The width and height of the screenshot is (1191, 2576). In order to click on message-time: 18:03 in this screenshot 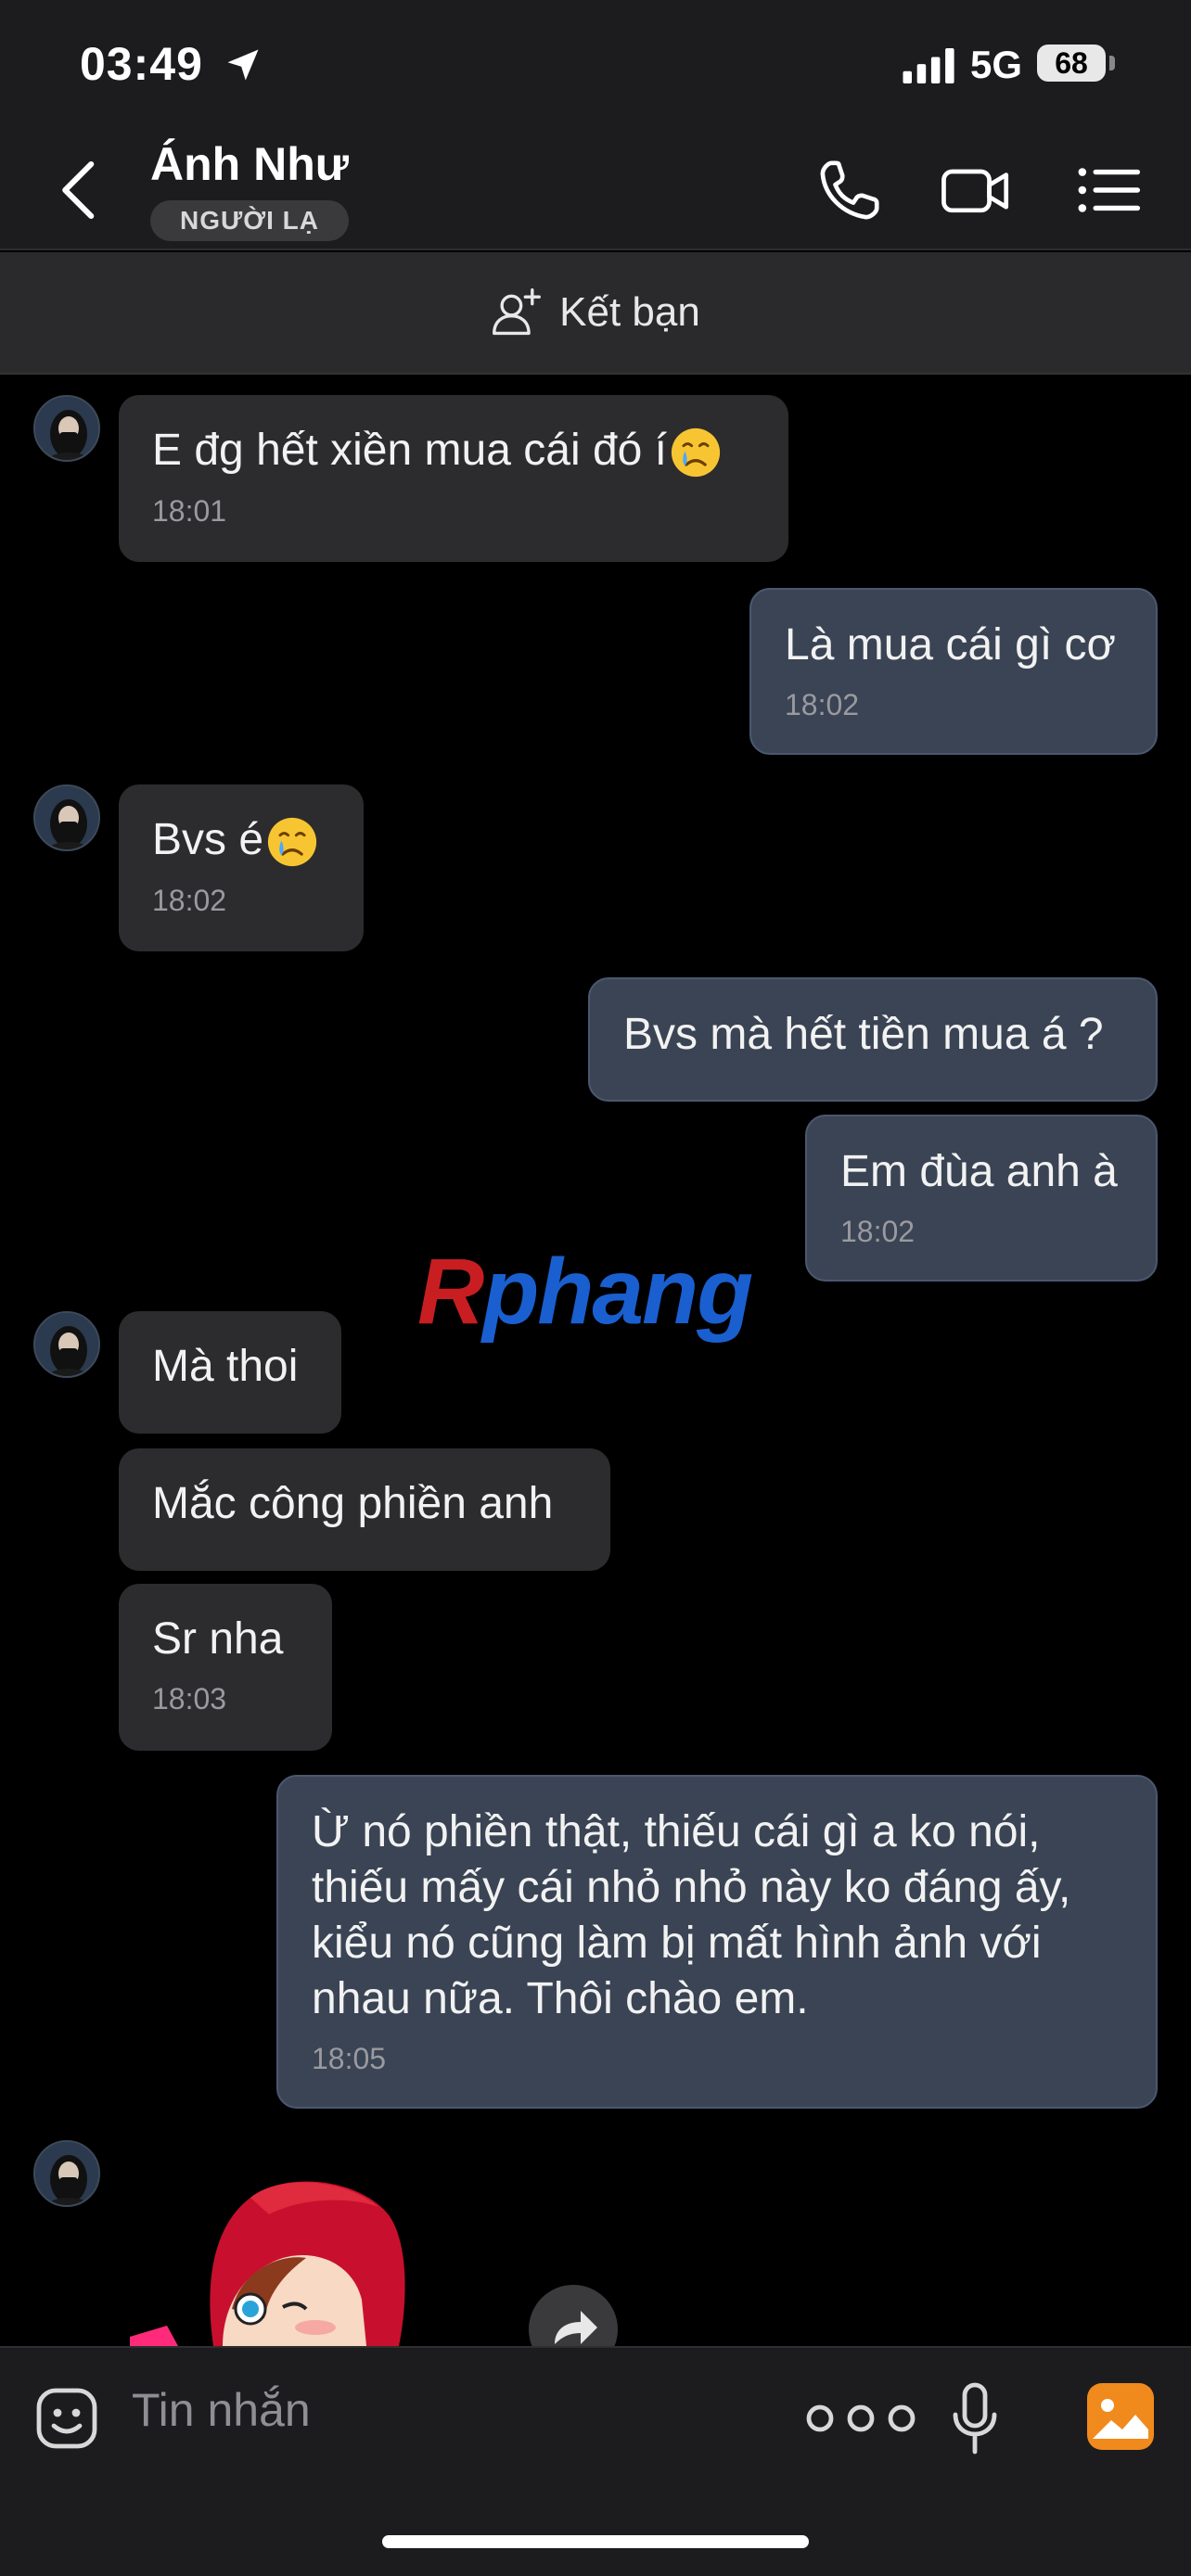, I will do `click(190, 1699)`.